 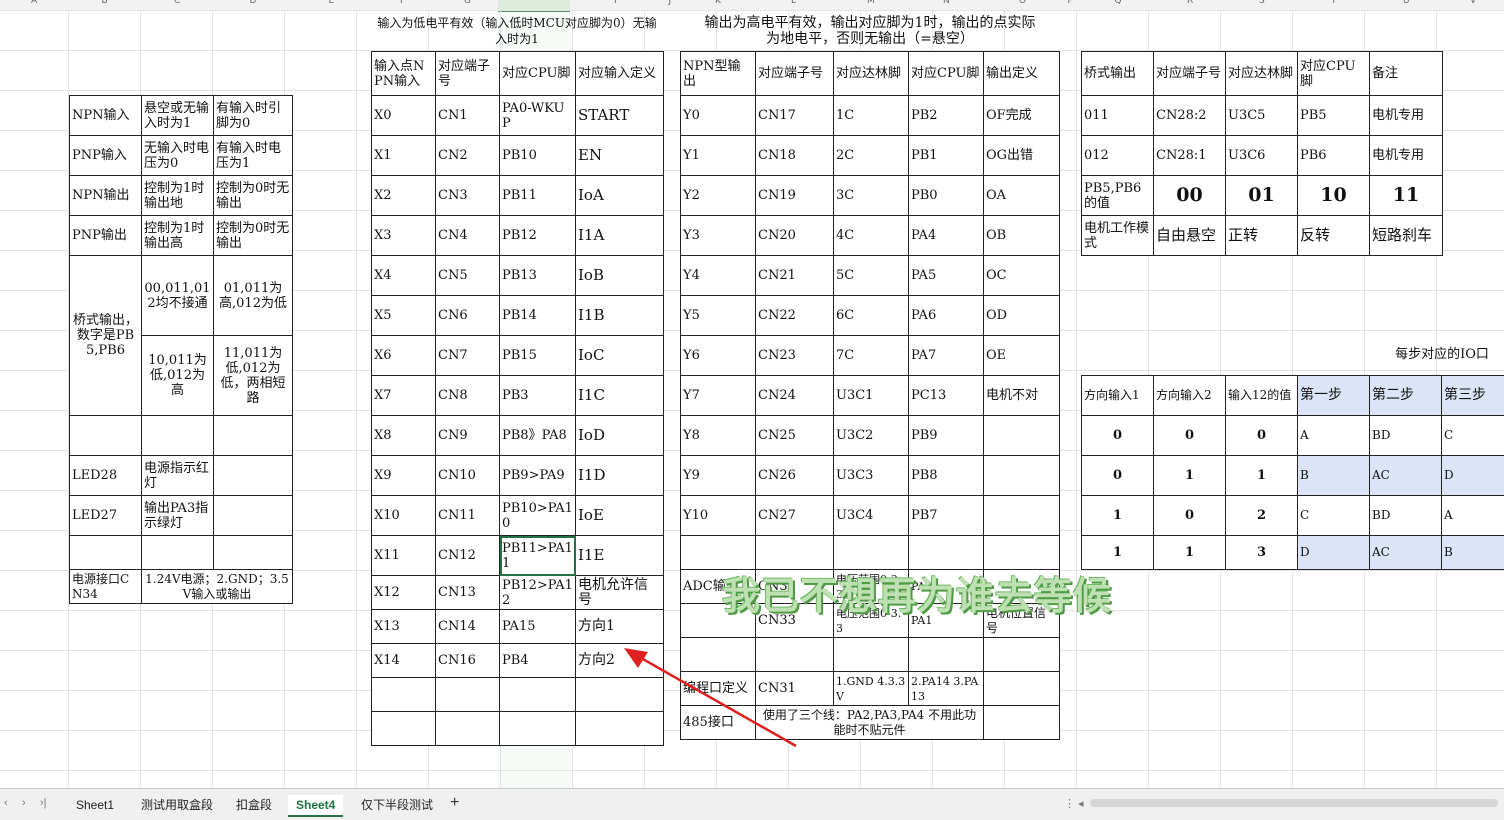 What do you see at coordinates (315, 806) in the screenshot?
I see `sheet-tab-active: Sheet4` at bounding box center [315, 806].